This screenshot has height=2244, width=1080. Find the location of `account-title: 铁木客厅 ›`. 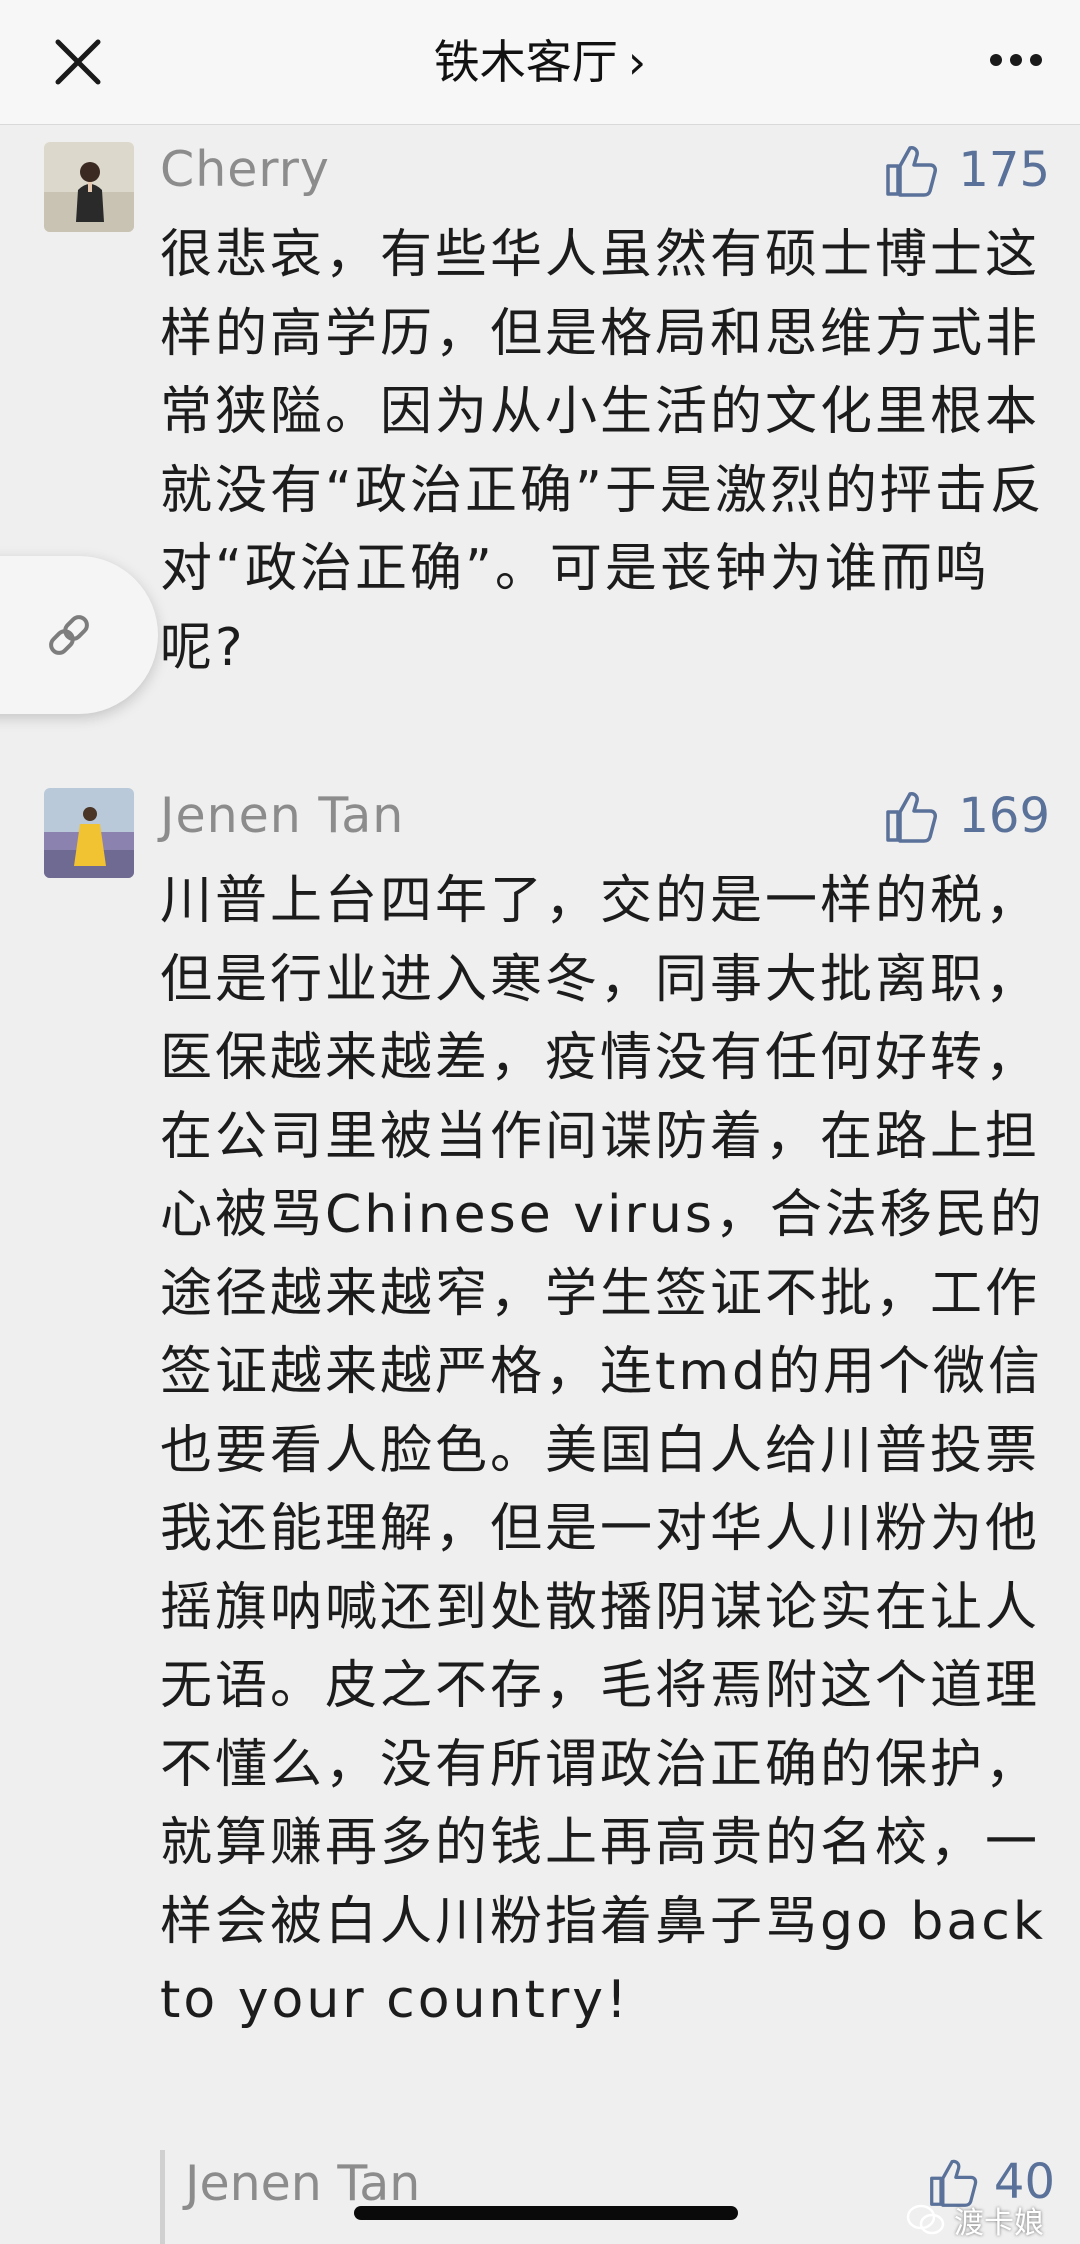

account-title: 铁木客厅 › is located at coordinates (540, 62).